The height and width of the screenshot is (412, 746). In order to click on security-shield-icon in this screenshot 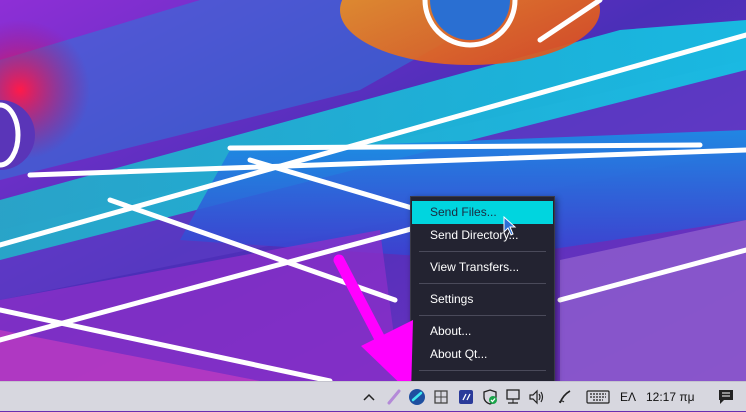, I will do `click(490, 397)`.